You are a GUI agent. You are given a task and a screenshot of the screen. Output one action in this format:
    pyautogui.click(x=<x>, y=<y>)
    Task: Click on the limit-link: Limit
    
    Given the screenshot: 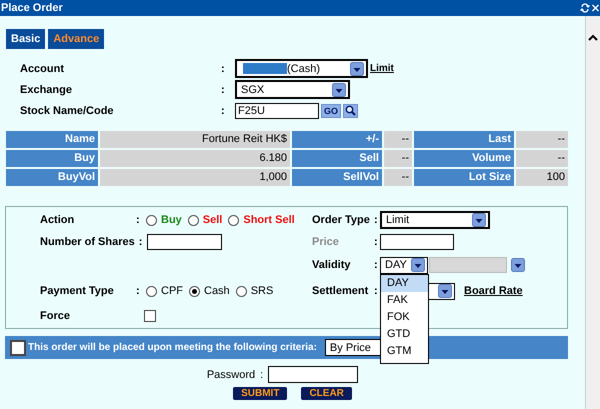 What is the action you would take?
    pyautogui.click(x=382, y=68)
    